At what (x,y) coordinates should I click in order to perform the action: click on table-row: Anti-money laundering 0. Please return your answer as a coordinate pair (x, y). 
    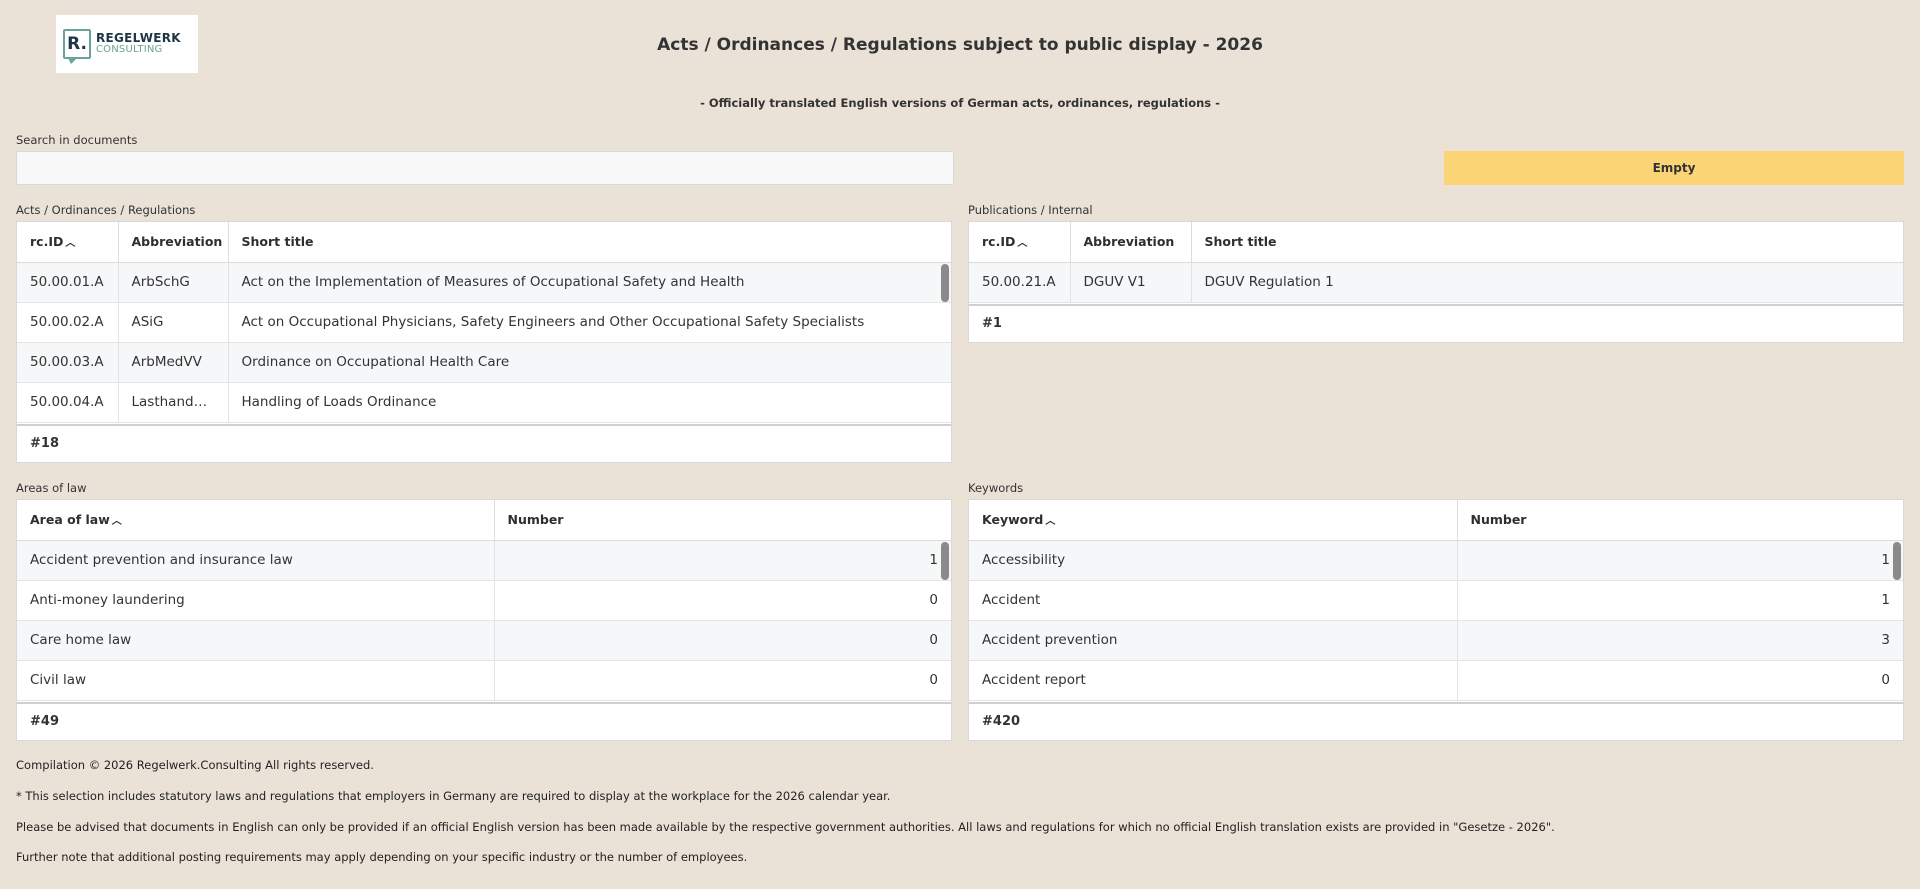
    Looking at the image, I should click on (484, 600).